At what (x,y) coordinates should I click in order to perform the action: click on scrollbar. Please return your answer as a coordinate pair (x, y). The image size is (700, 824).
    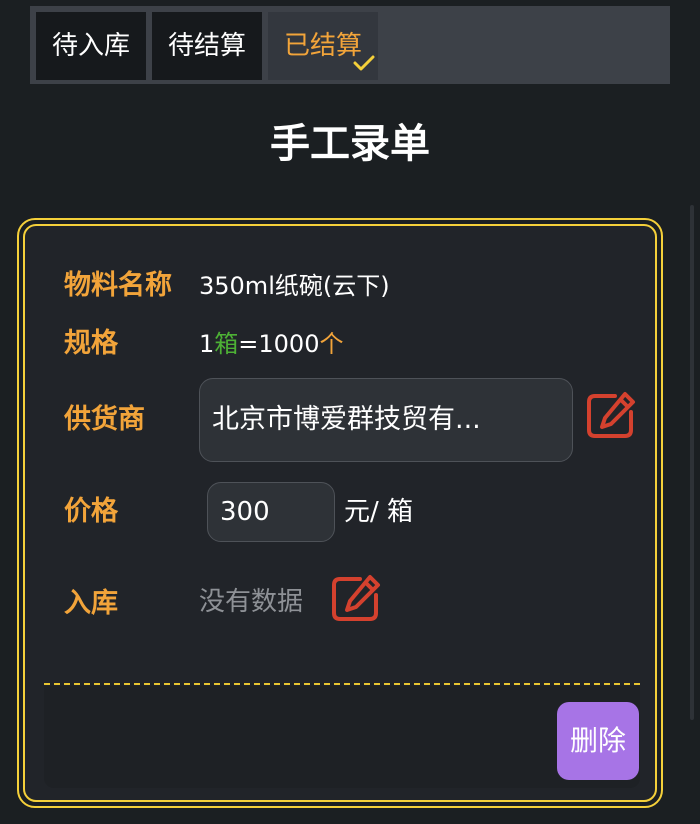
    Looking at the image, I should click on (692, 462).